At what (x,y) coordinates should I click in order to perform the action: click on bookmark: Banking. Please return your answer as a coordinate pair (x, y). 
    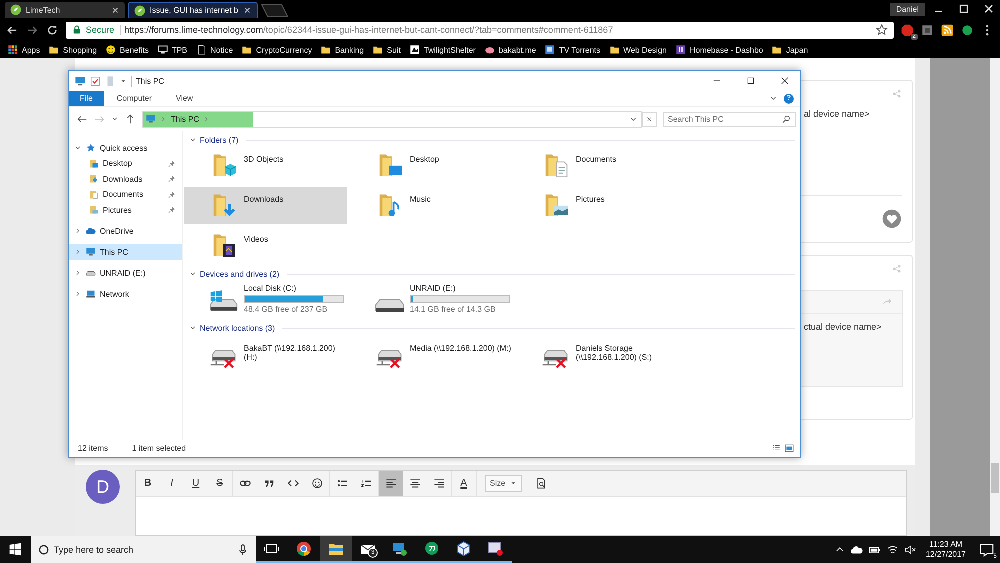
    Looking at the image, I should click on (342, 50).